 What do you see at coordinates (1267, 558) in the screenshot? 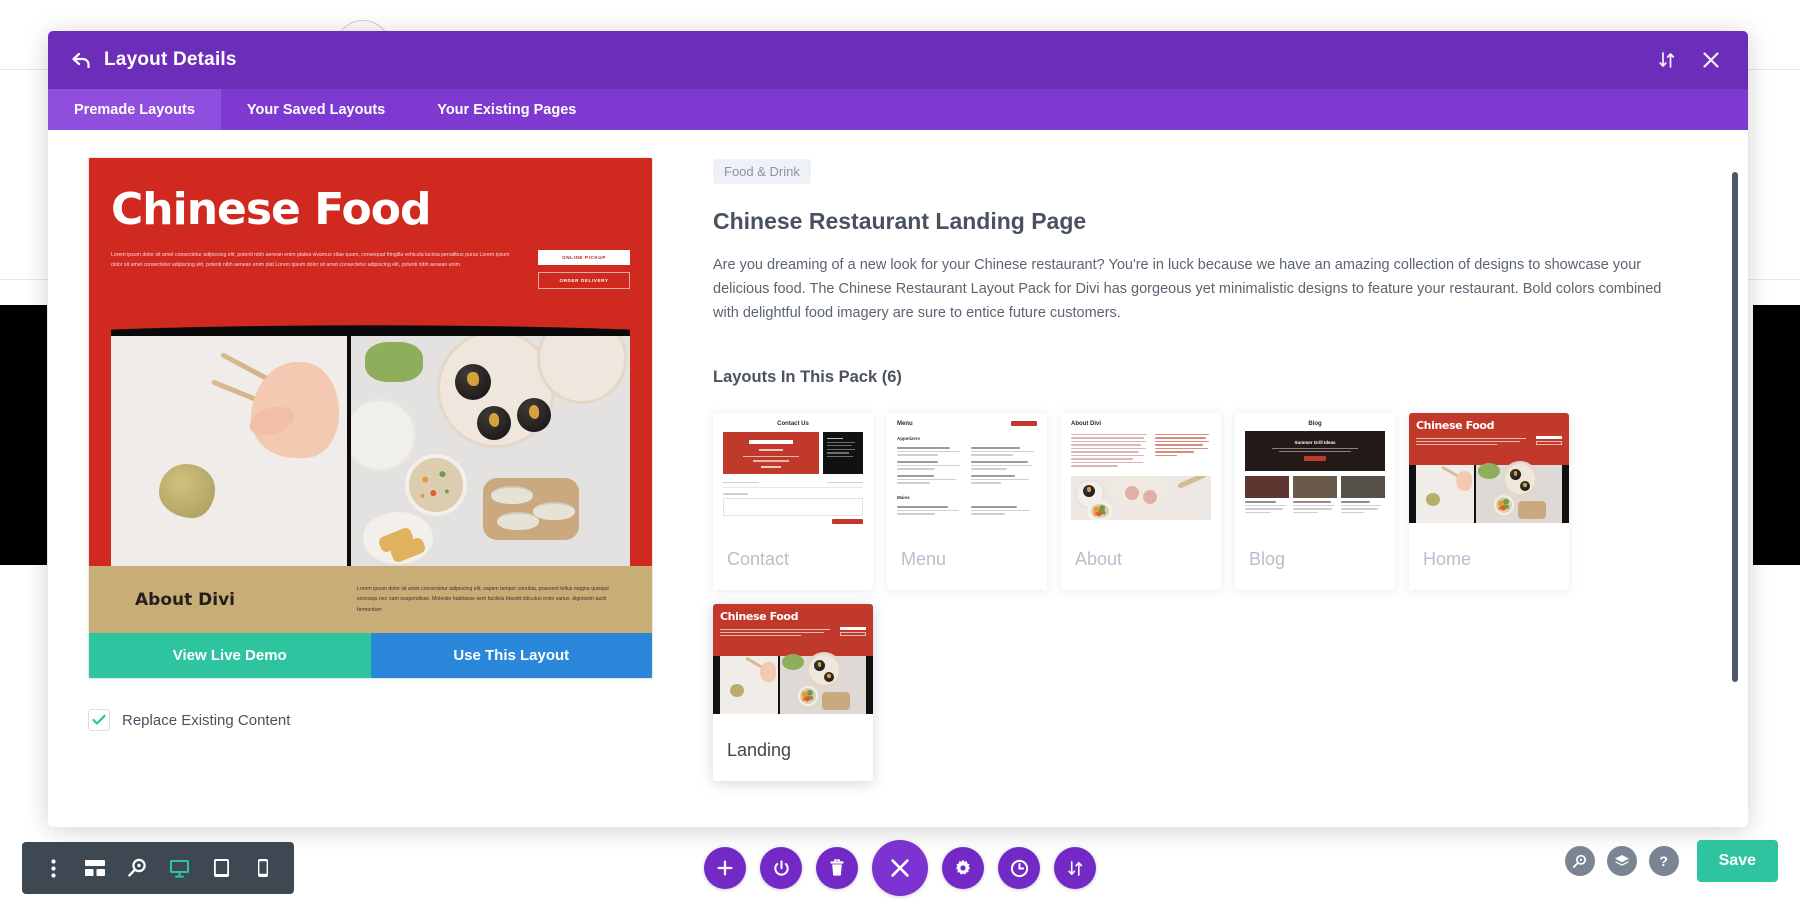
I see `layout-name-blog: Blog` at bounding box center [1267, 558].